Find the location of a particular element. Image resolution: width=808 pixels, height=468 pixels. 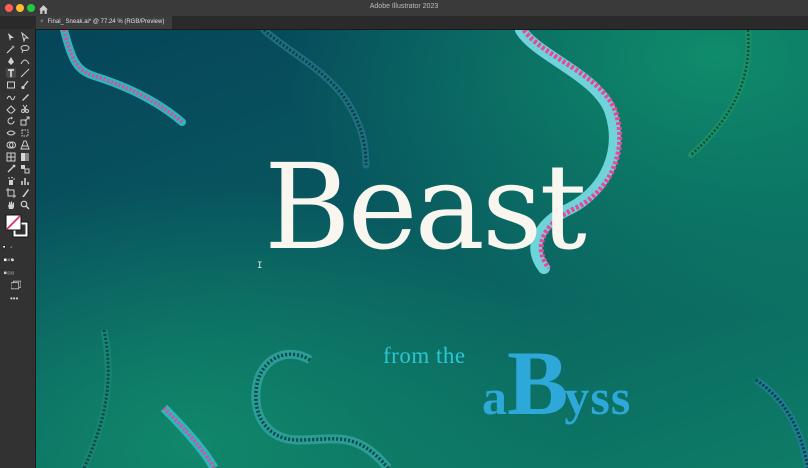

tools-panel: ••• is located at coordinates (18, 248).